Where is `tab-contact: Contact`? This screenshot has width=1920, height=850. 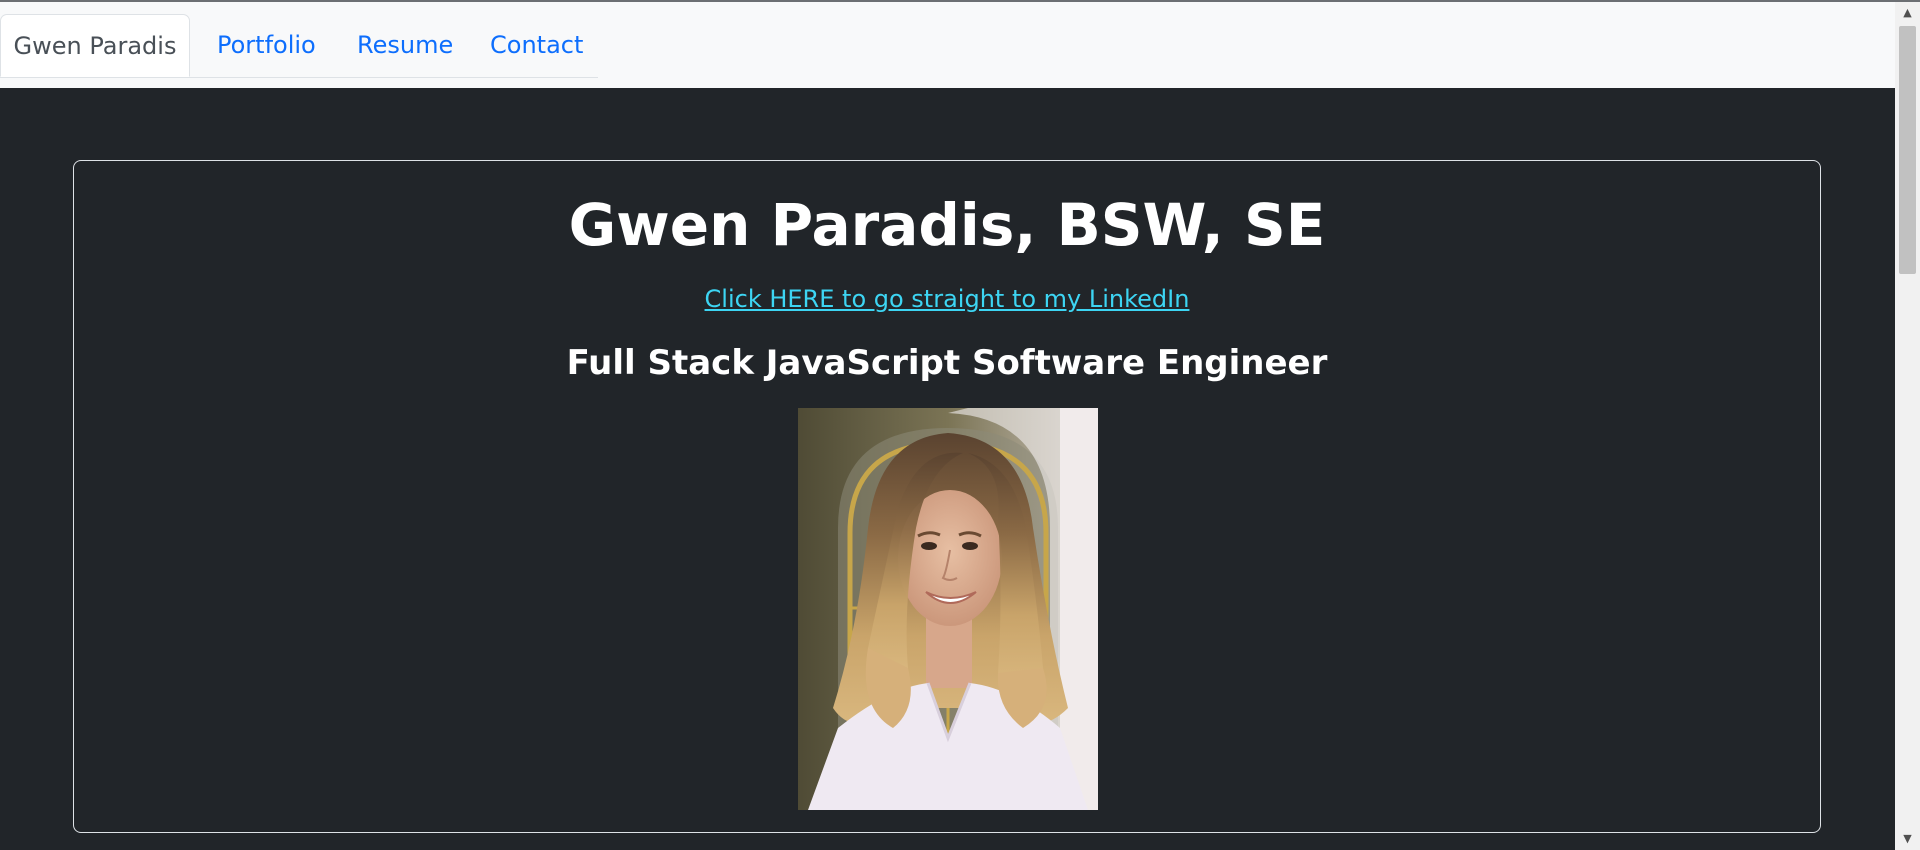
tab-contact: Contact is located at coordinates (536, 45).